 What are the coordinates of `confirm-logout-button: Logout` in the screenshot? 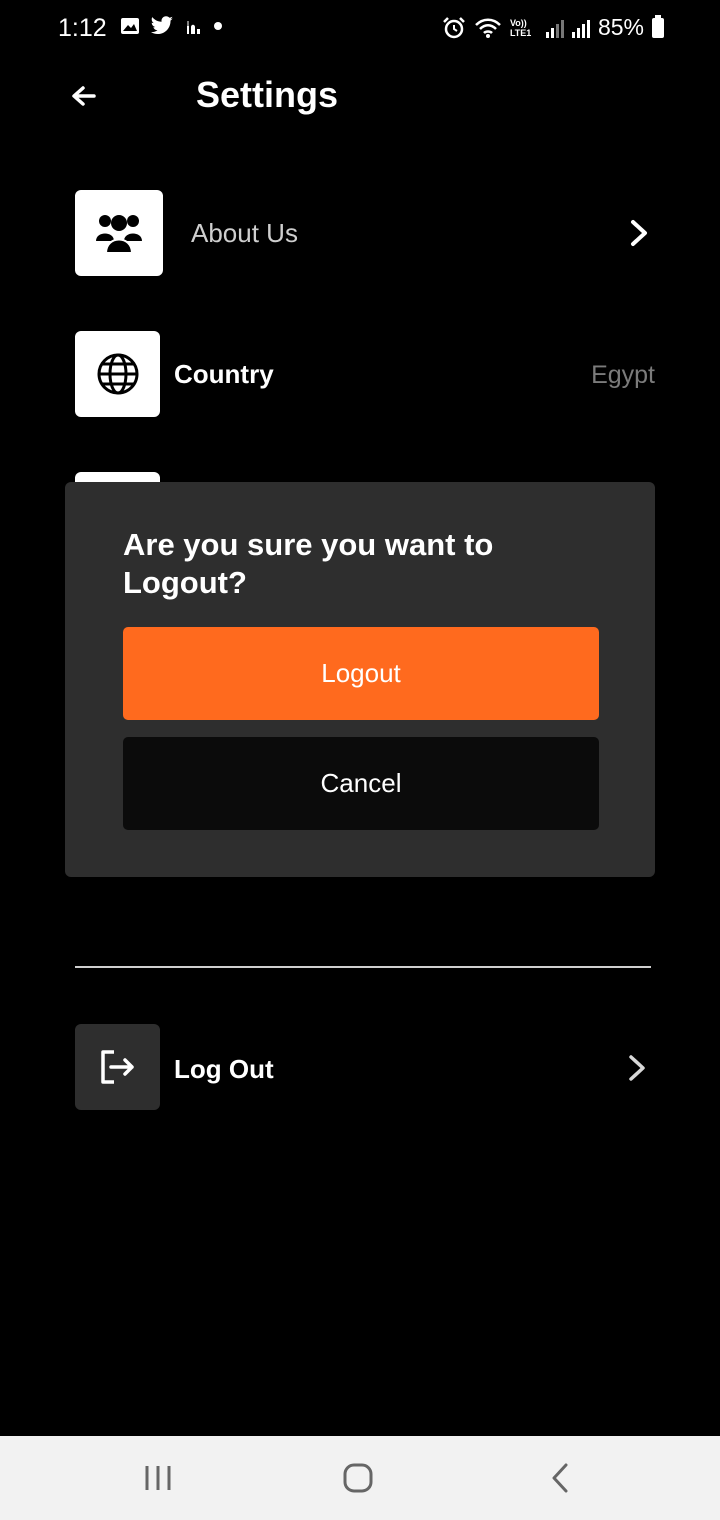 It's located at (361, 673).